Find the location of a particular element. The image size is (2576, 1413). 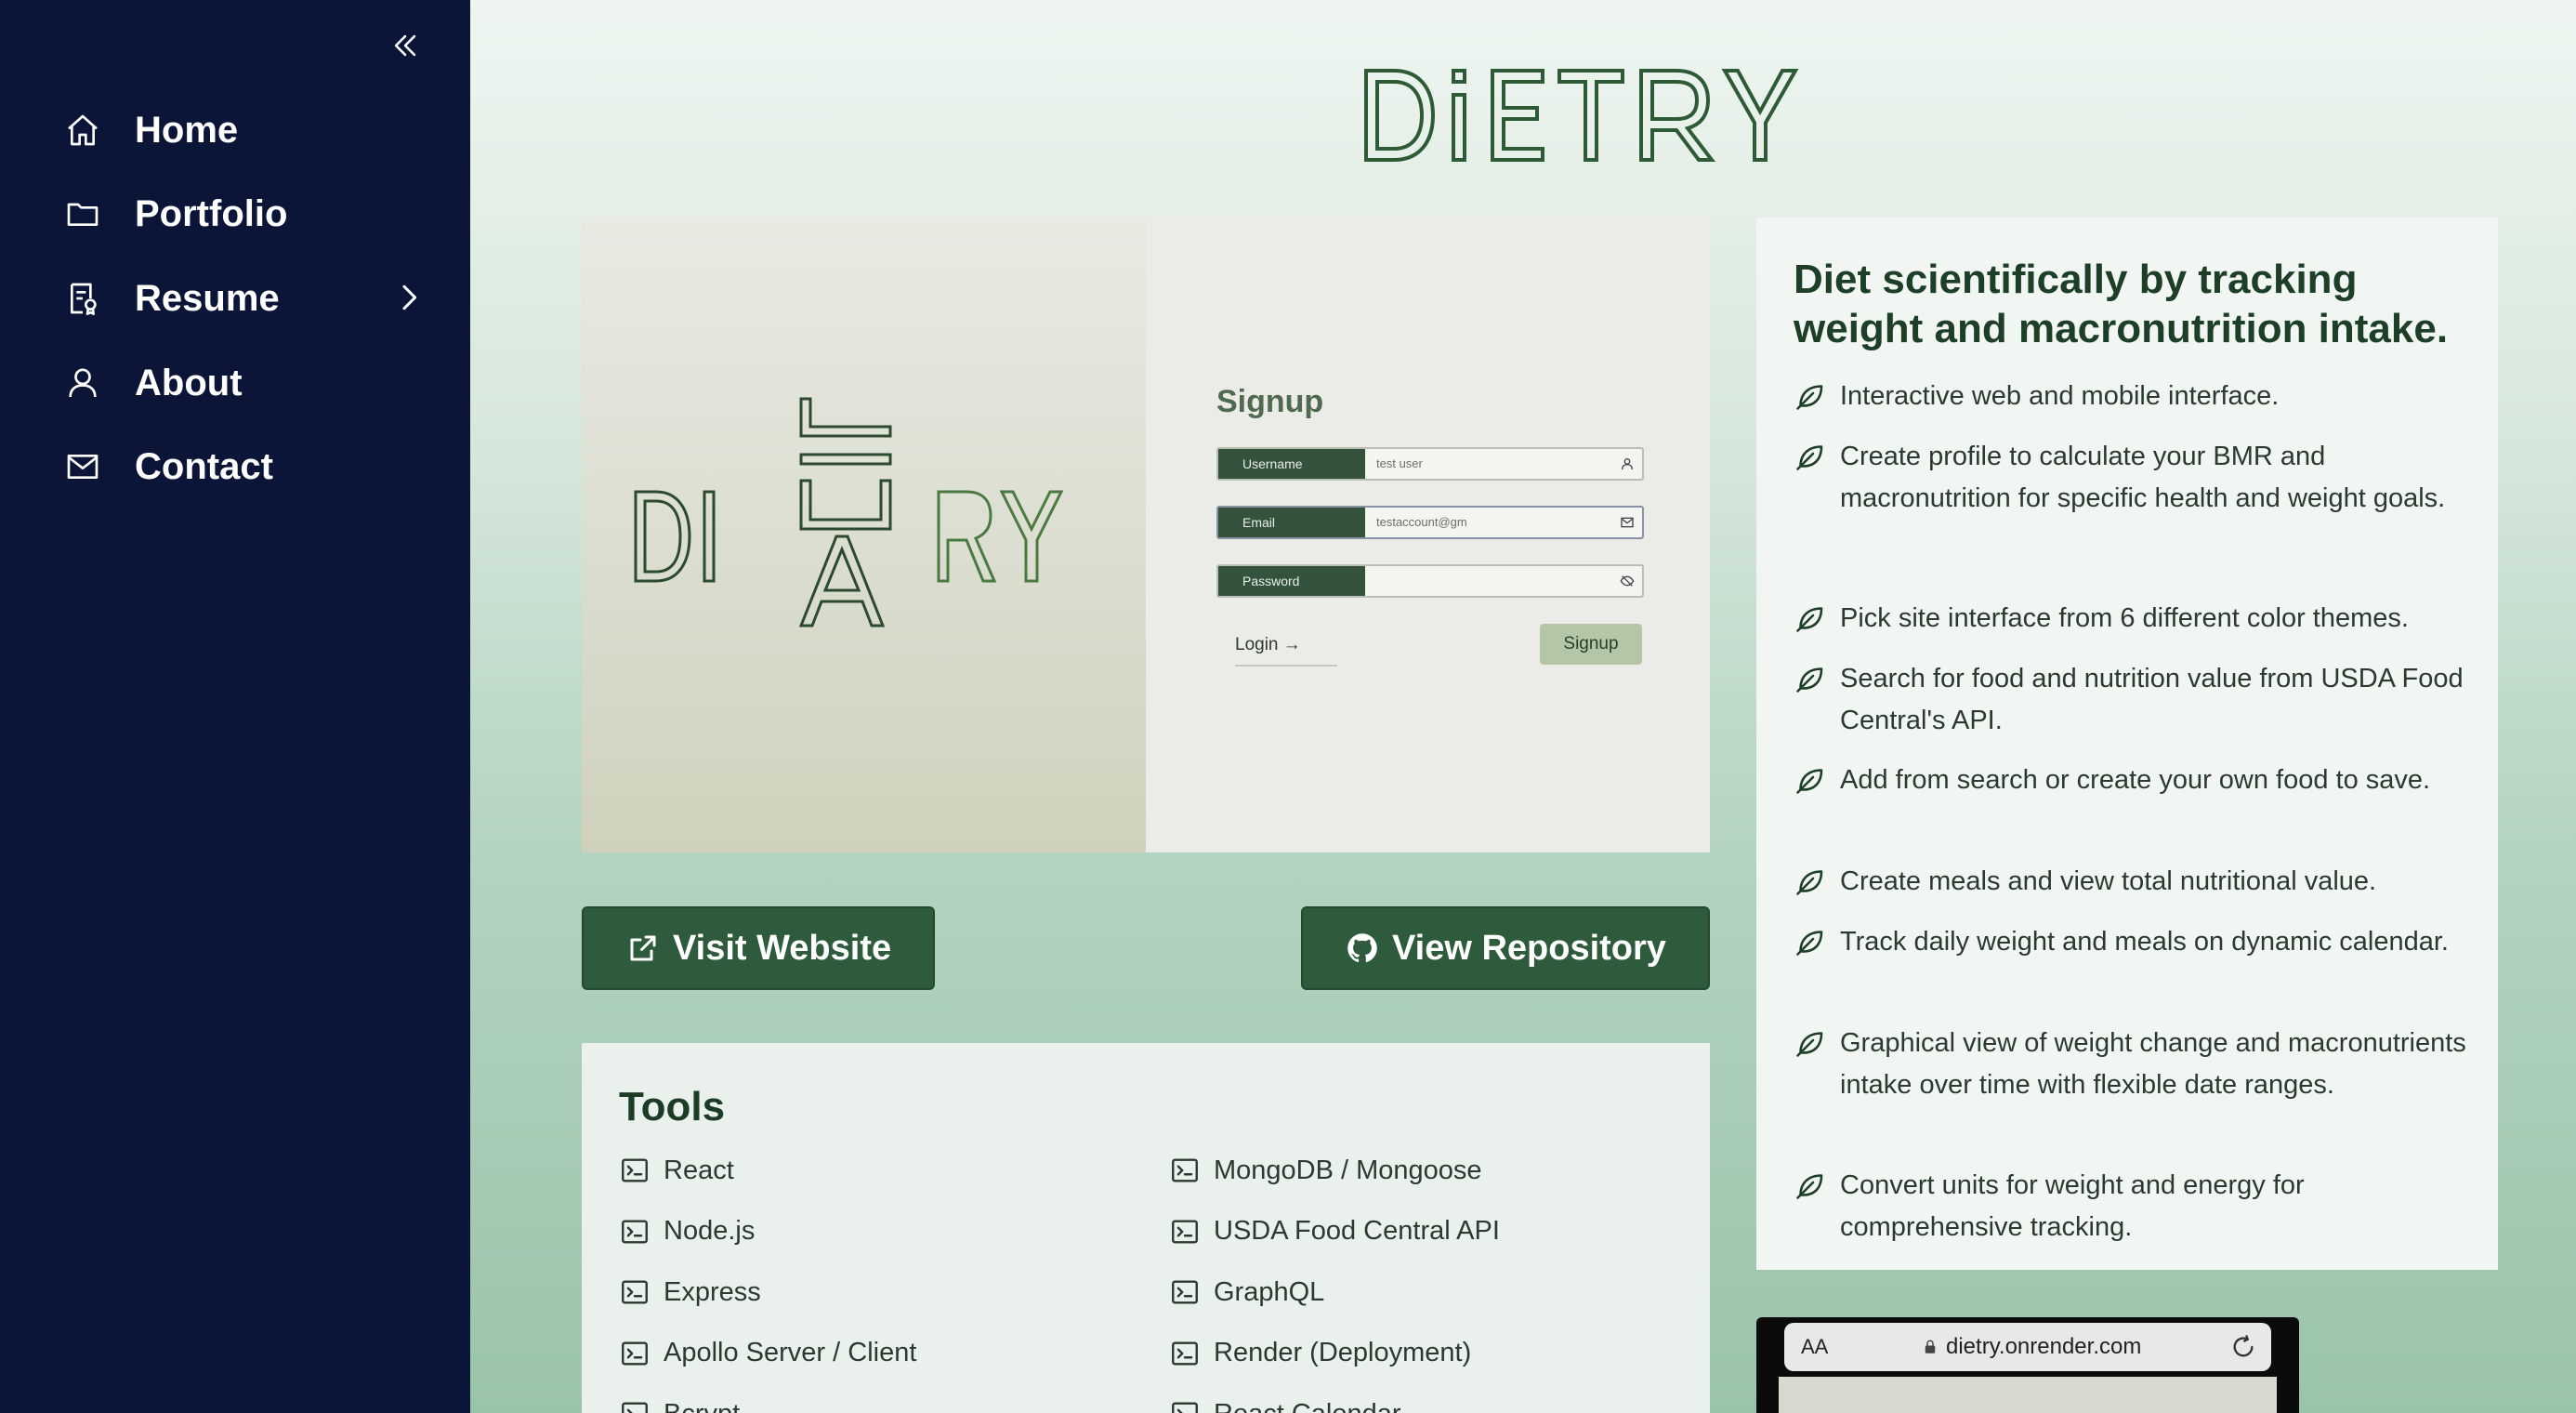

nav-item-home: Home is located at coordinates (249, 130).